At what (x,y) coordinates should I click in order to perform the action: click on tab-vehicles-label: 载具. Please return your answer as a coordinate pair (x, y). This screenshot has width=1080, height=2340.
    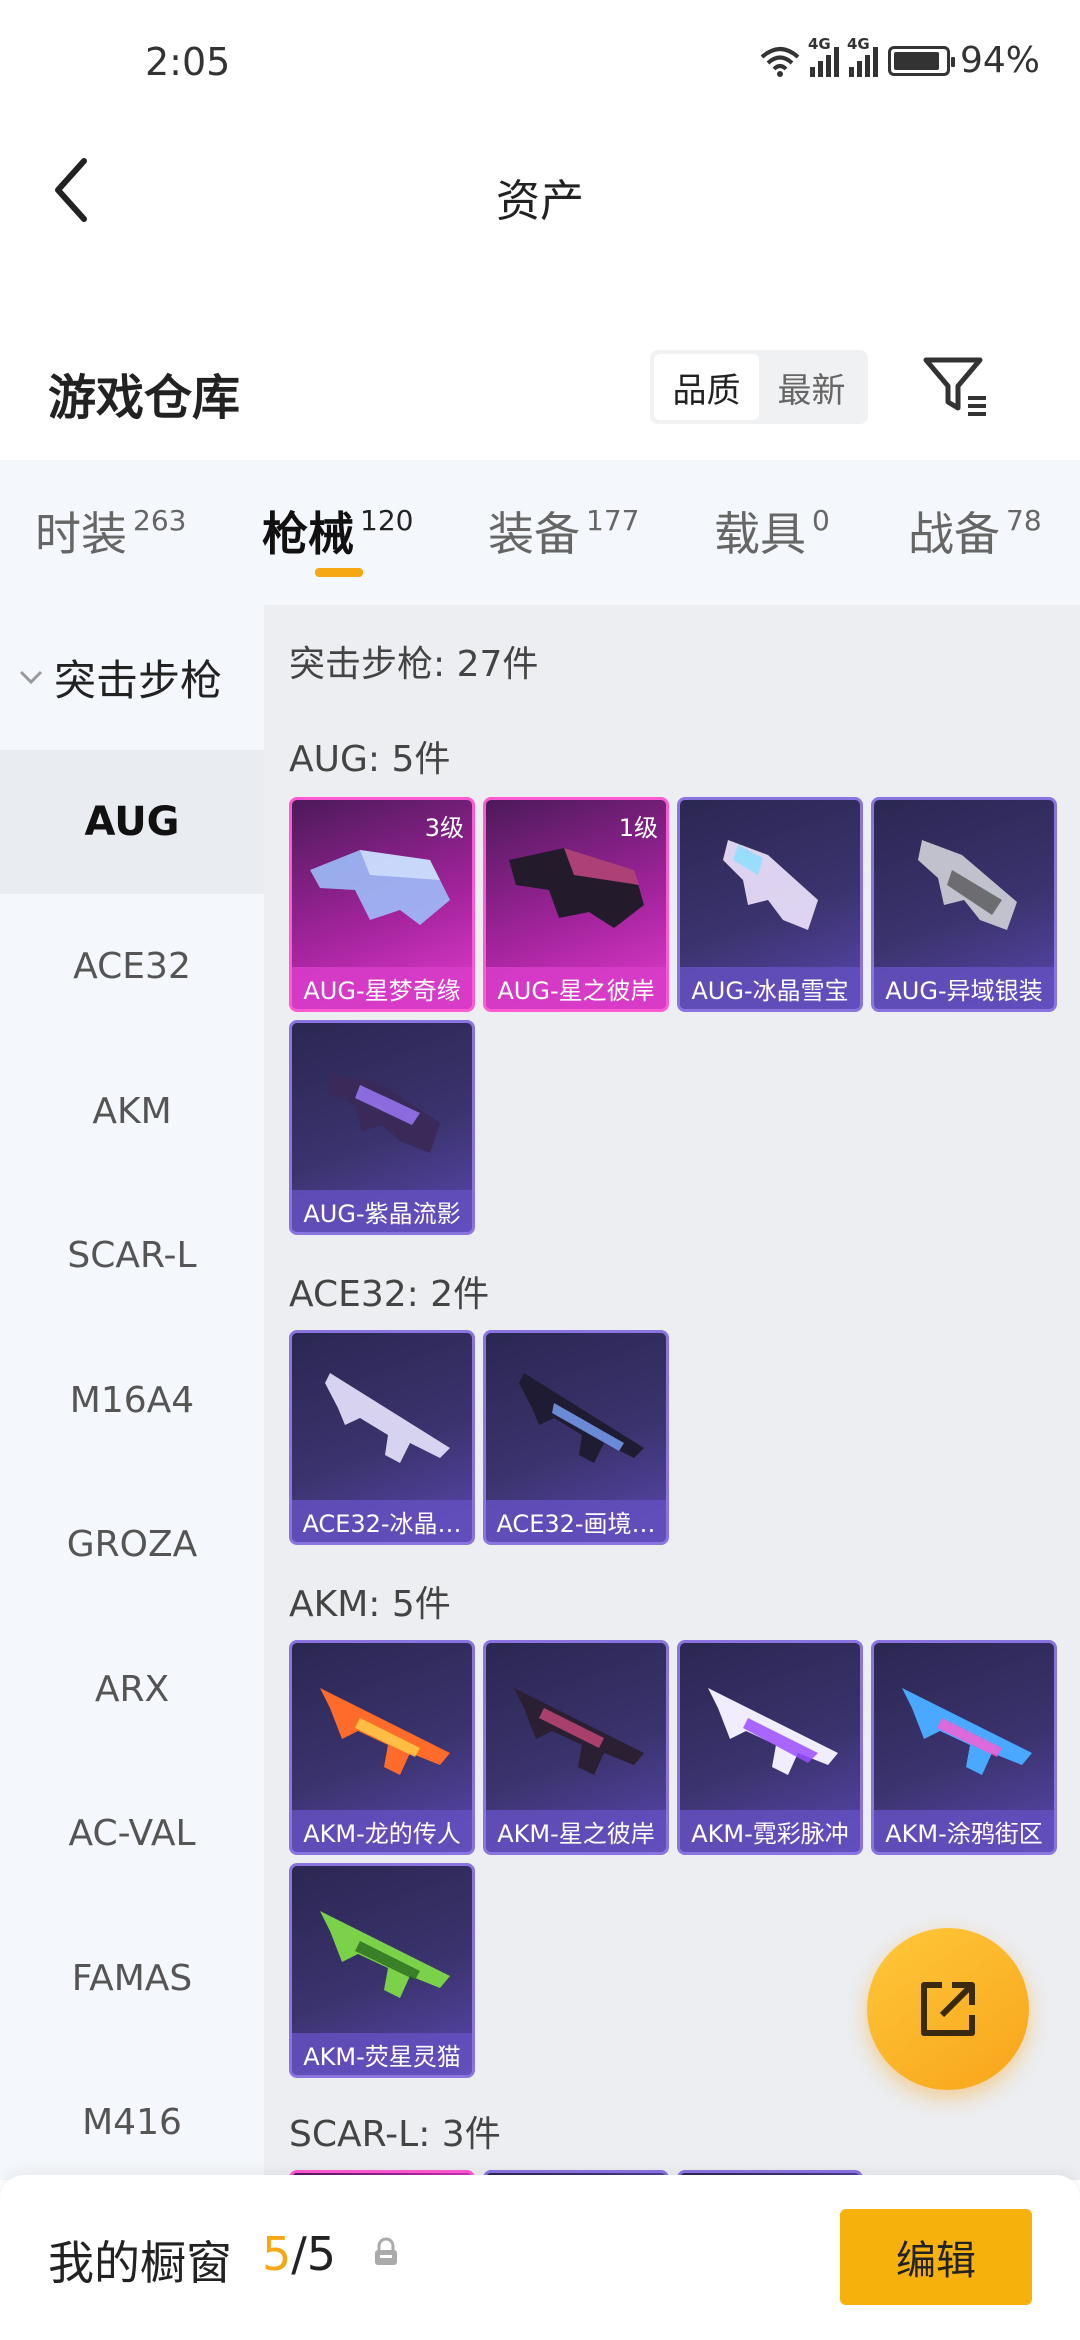
    Looking at the image, I should click on (760, 534).